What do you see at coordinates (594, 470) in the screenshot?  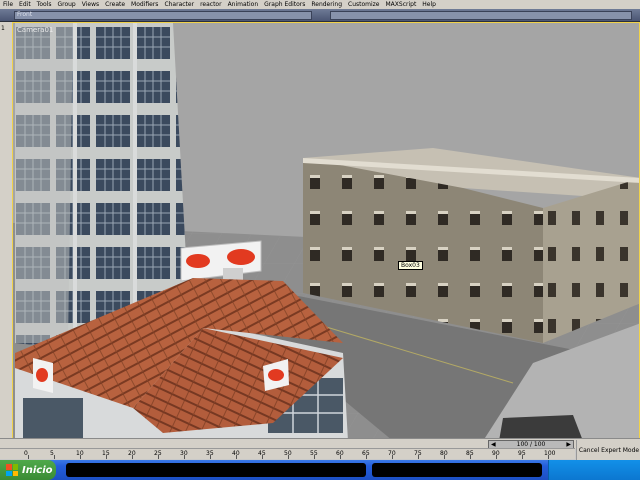 I see `system-tray` at bounding box center [594, 470].